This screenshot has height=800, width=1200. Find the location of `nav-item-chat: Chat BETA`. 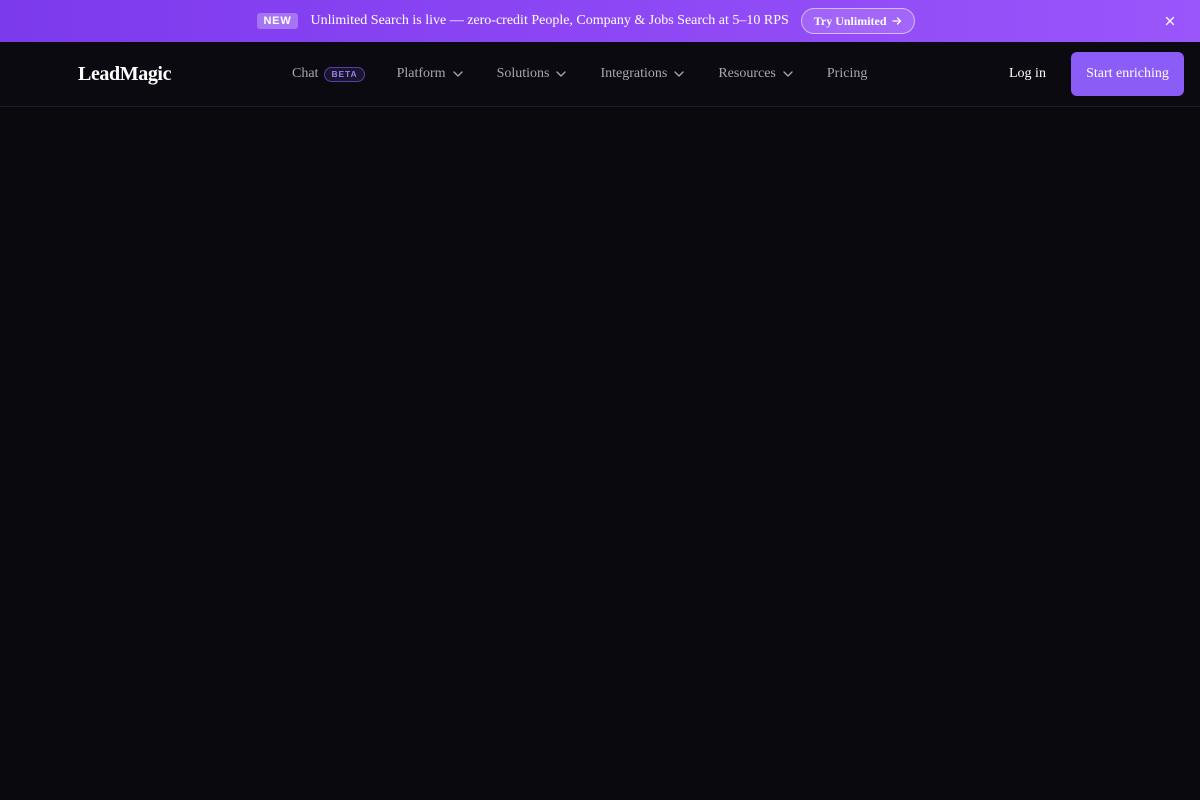

nav-item-chat: Chat BETA is located at coordinates (328, 74).